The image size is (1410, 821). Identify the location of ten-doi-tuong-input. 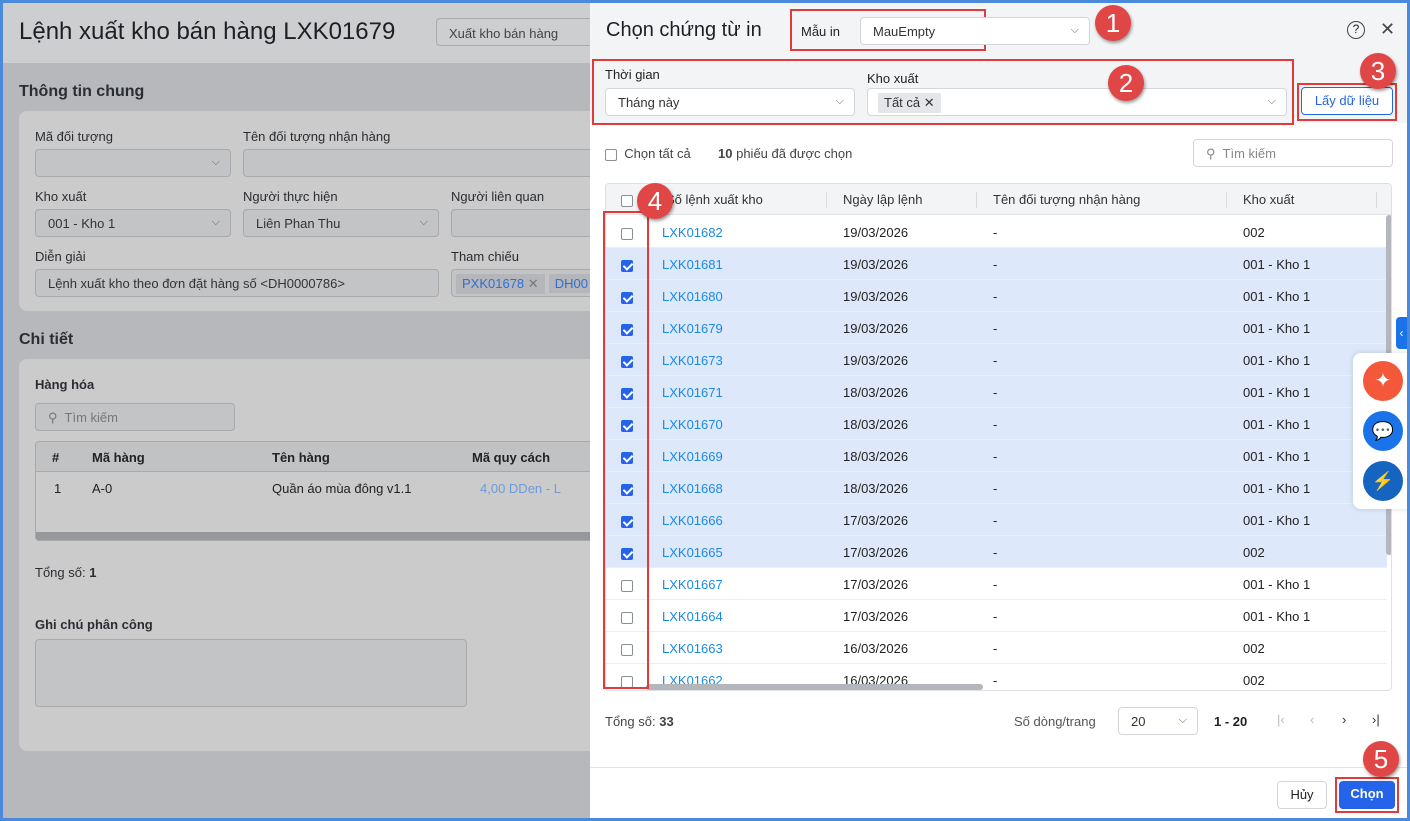
(443, 163).